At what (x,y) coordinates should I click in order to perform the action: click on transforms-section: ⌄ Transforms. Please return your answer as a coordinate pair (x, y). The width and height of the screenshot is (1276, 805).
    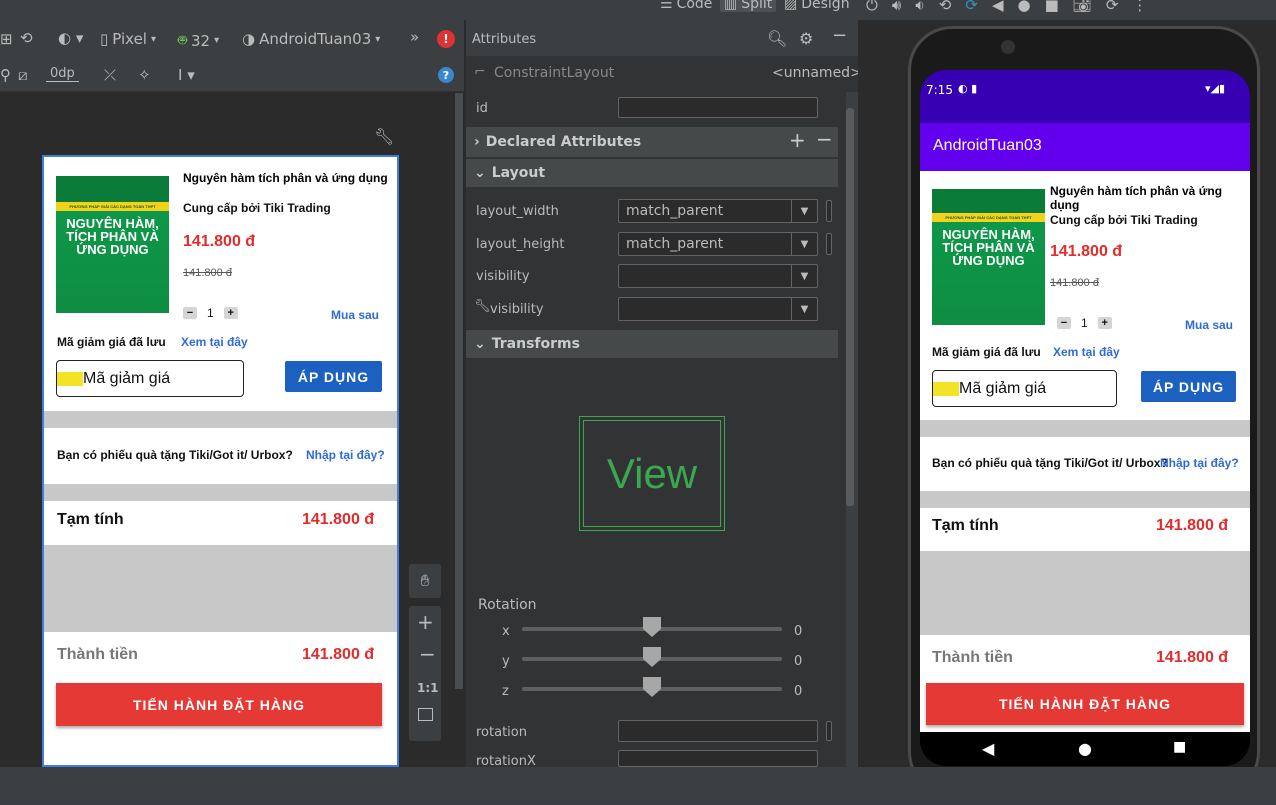
    Looking at the image, I should click on (652, 344).